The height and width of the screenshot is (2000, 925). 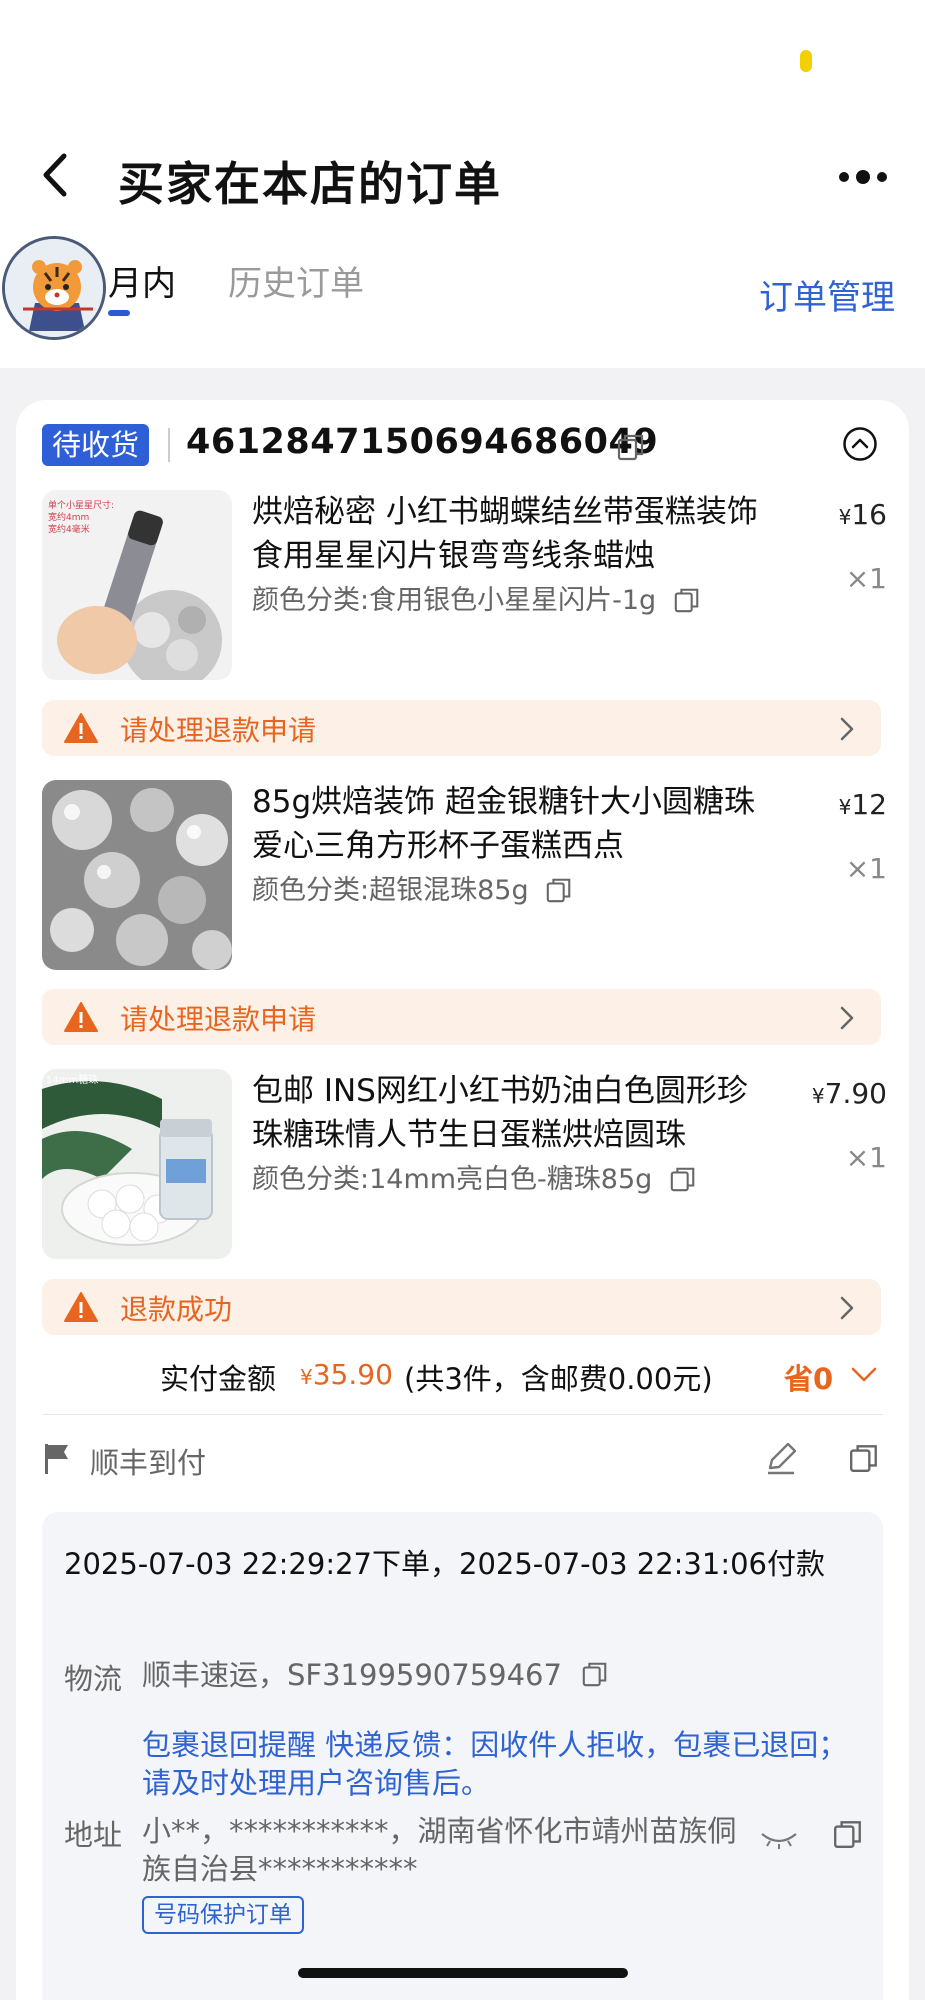 What do you see at coordinates (93, 1835) in the screenshot?
I see `address-label: 地址` at bounding box center [93, 1835].